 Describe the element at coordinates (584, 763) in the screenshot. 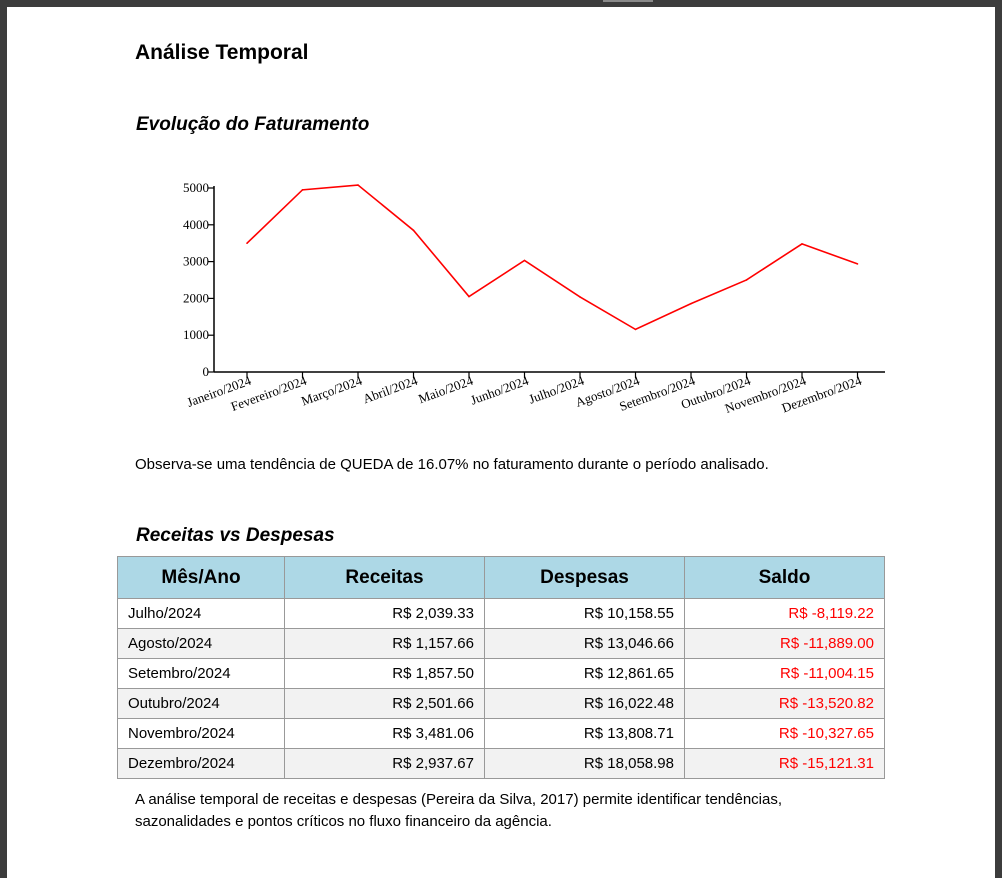

I see `cell-expenses: R$ 18,058.98` at that location.